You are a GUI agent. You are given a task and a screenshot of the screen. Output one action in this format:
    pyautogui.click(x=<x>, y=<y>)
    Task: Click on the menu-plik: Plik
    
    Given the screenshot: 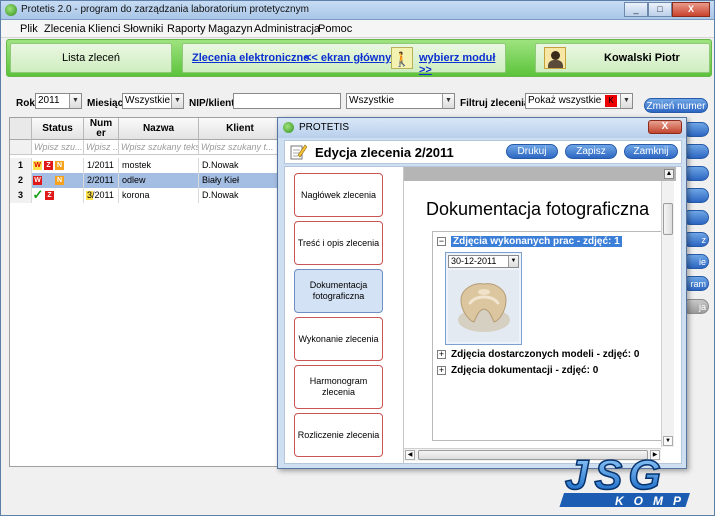 What is the action you would take?
    pyautogui.click(x=29, y=29)
    